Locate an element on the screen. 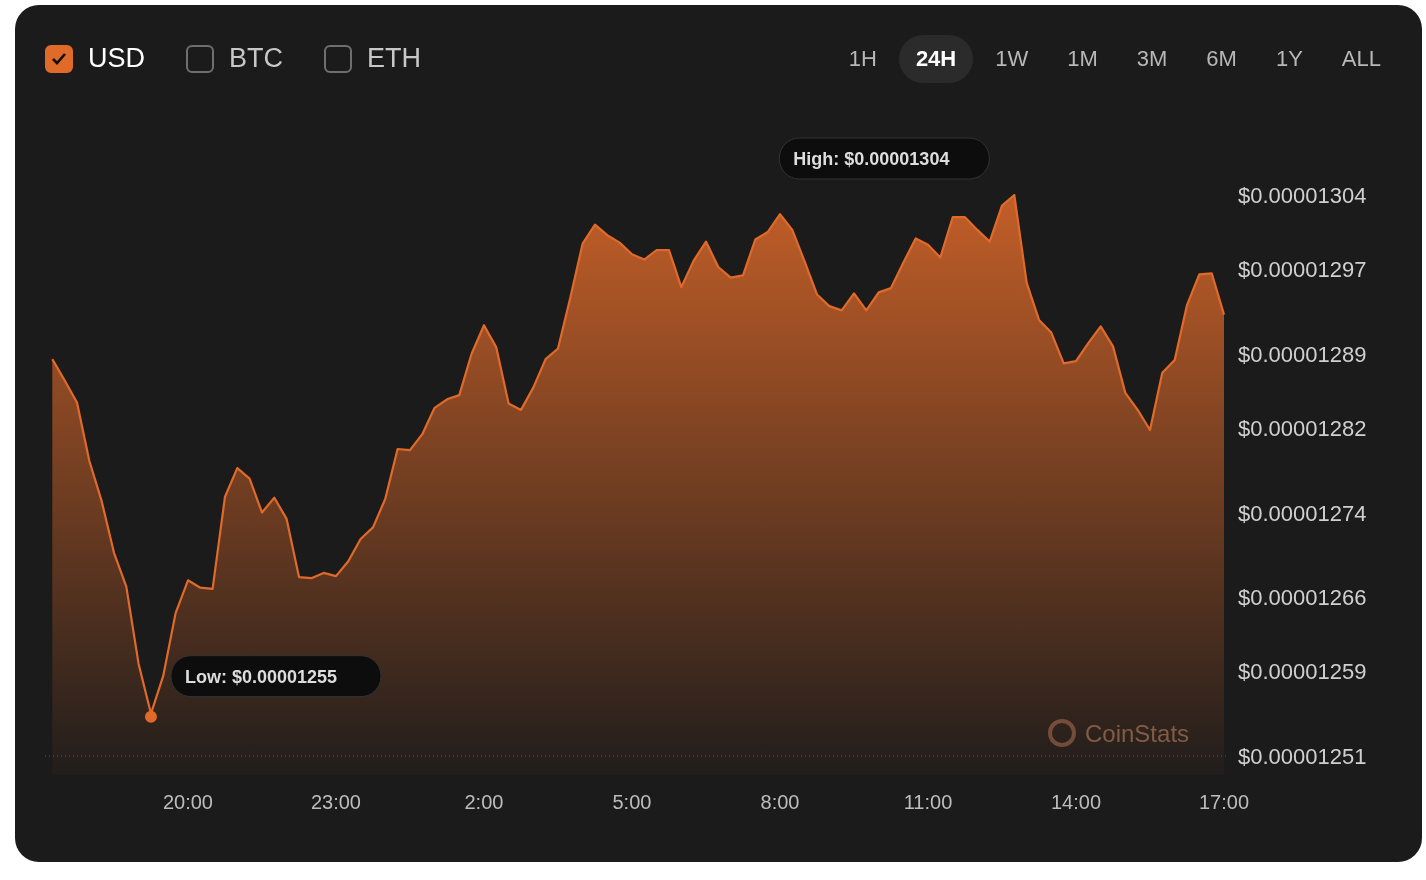 Image resolution: width=1426 pixels, height=880 pixels. y-axis-label: $0.00001297 is located at coordinates (1302, 270).